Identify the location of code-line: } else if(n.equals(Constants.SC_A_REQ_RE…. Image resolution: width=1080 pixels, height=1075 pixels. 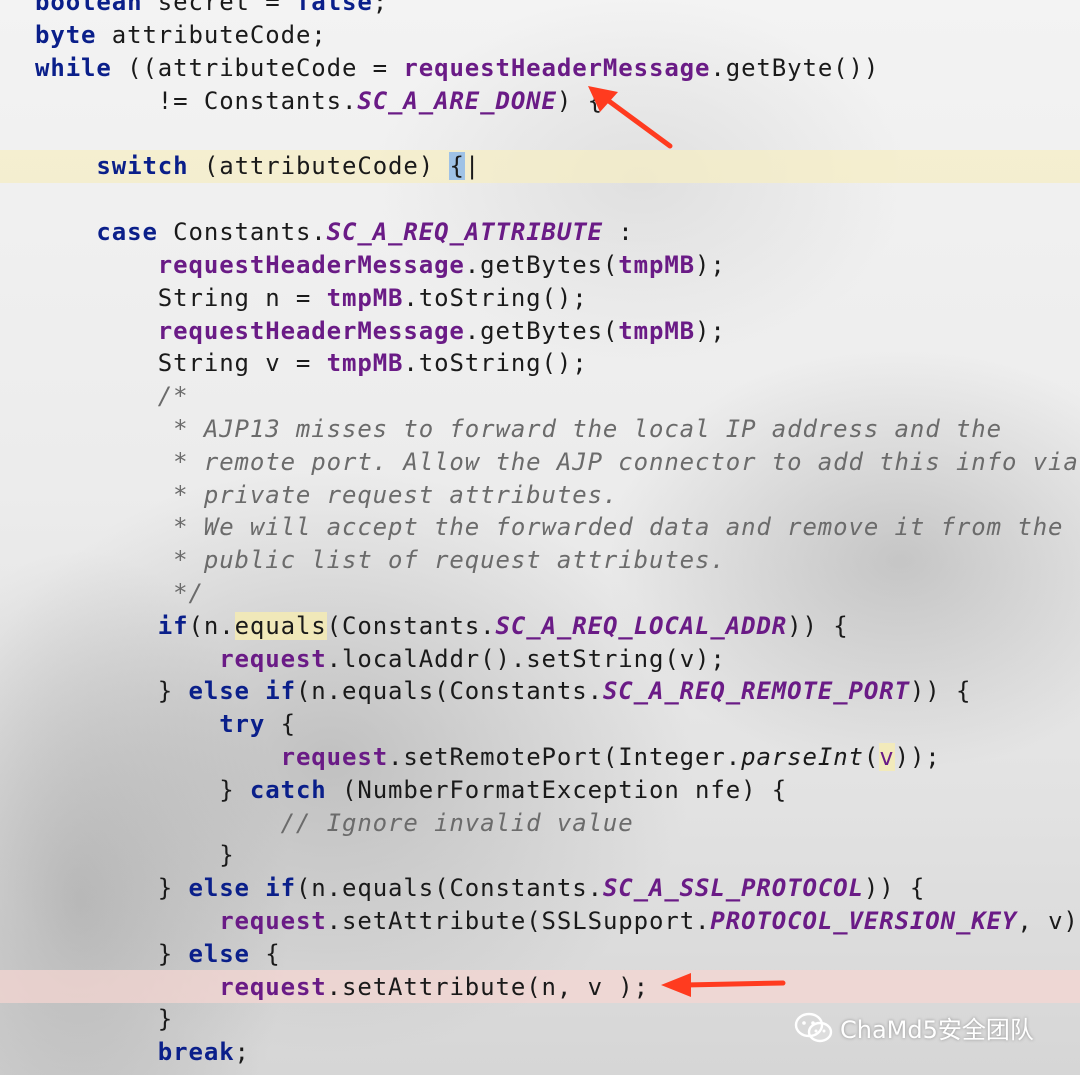
(503, 691).